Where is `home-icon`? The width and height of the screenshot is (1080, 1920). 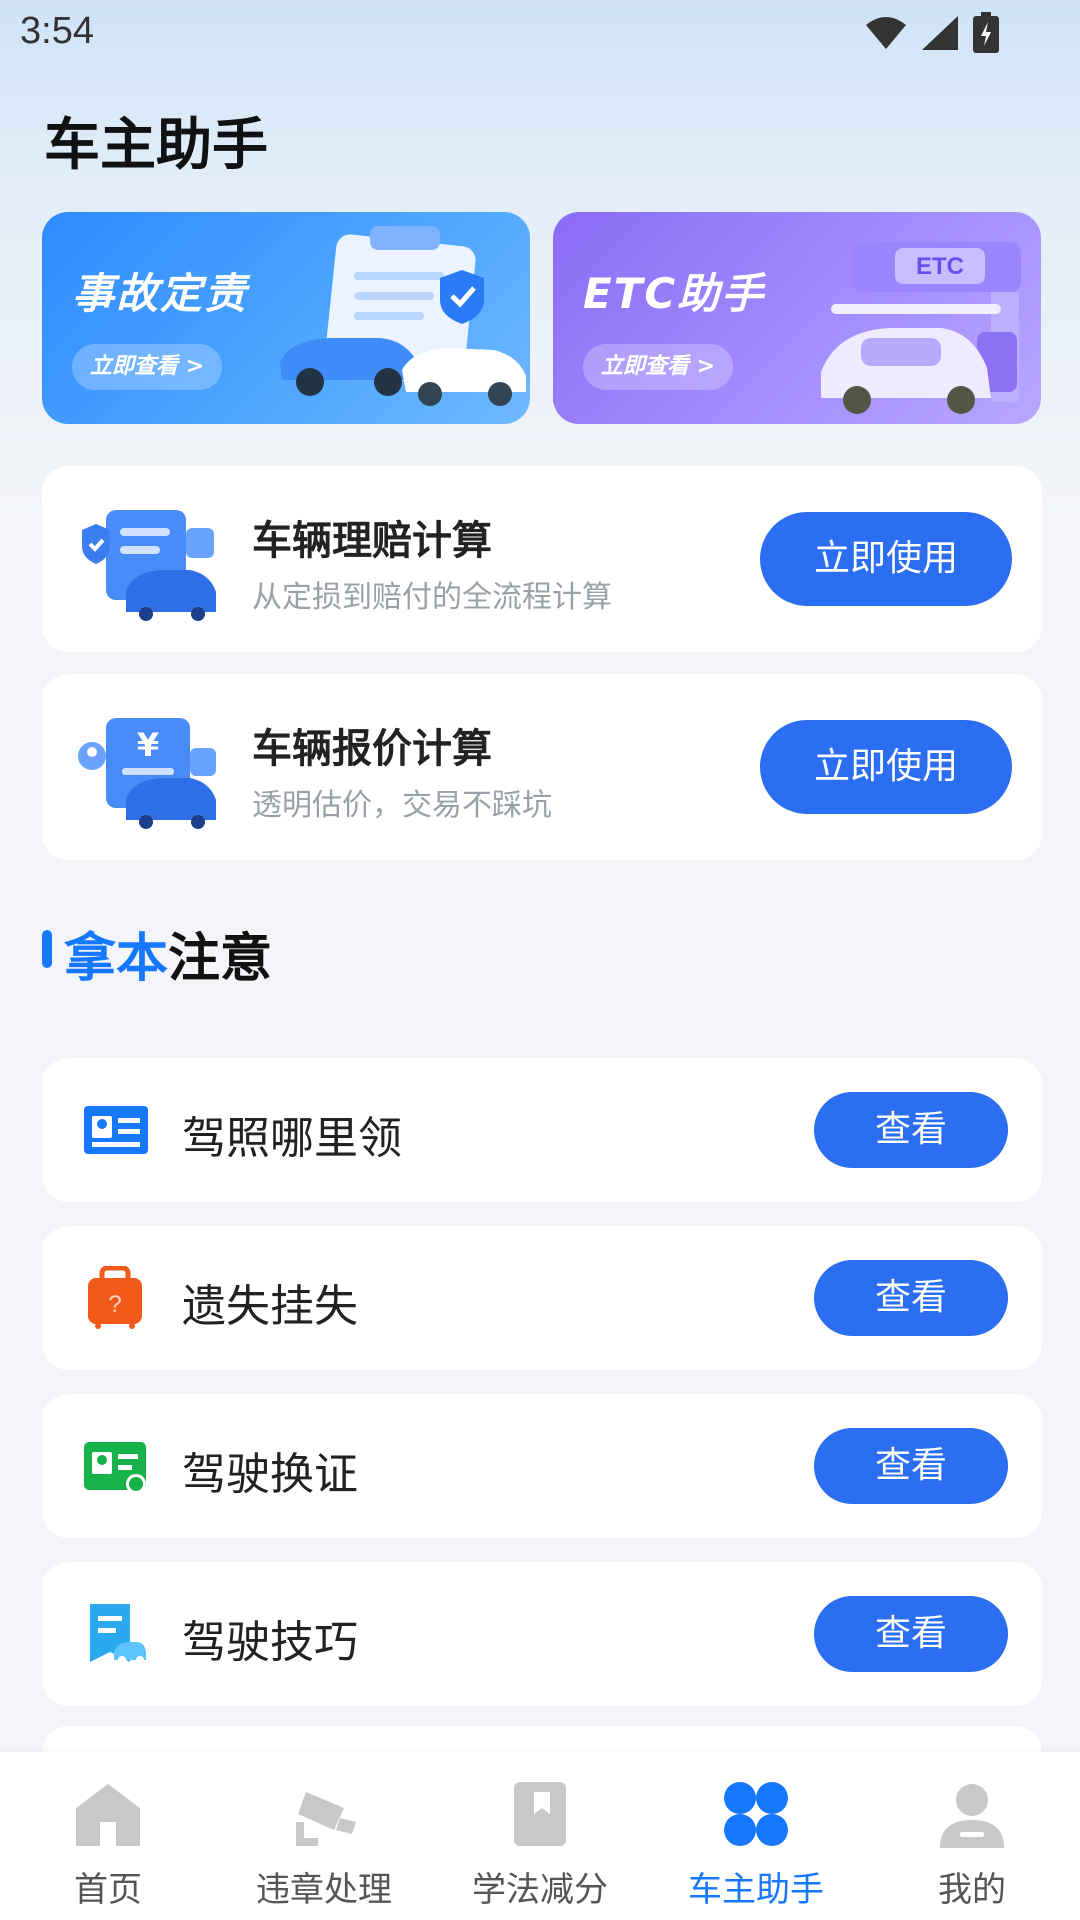
home-icon is located at coordinates (108, 1815).